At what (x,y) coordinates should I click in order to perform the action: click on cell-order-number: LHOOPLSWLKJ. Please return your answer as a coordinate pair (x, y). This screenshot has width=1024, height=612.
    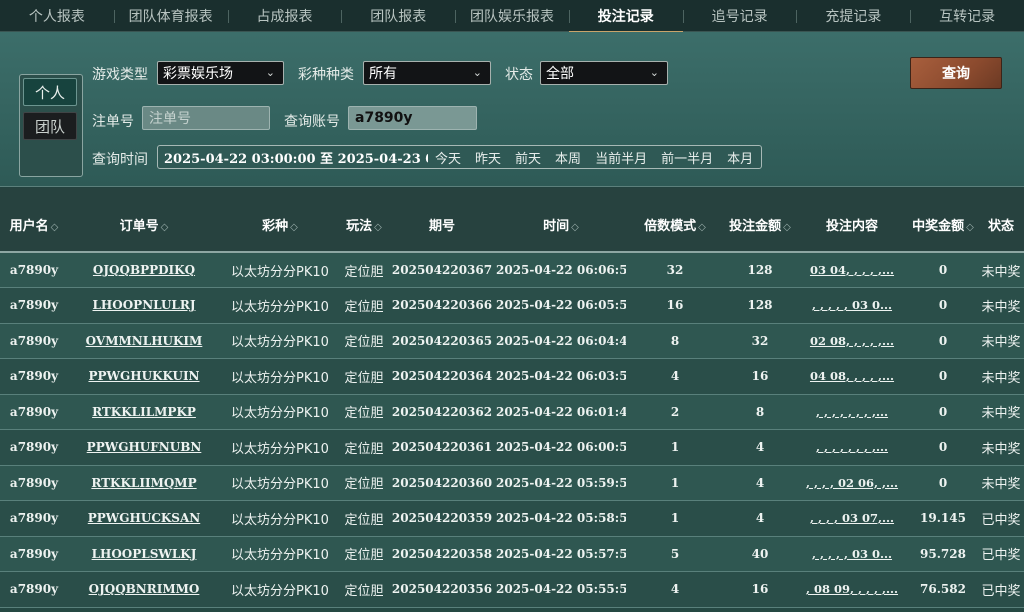
    Looking at the image, I should click on (144, 554).